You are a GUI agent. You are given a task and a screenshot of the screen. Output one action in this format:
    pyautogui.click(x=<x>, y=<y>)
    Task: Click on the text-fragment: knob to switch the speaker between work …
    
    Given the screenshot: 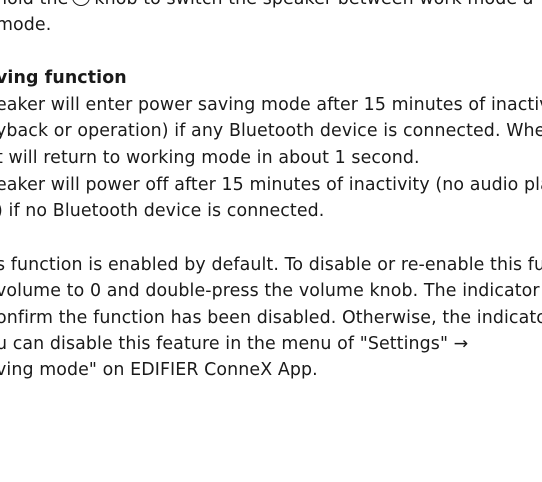 What is the action you would take?
    pyautogui.click(x=313, y=4)
    